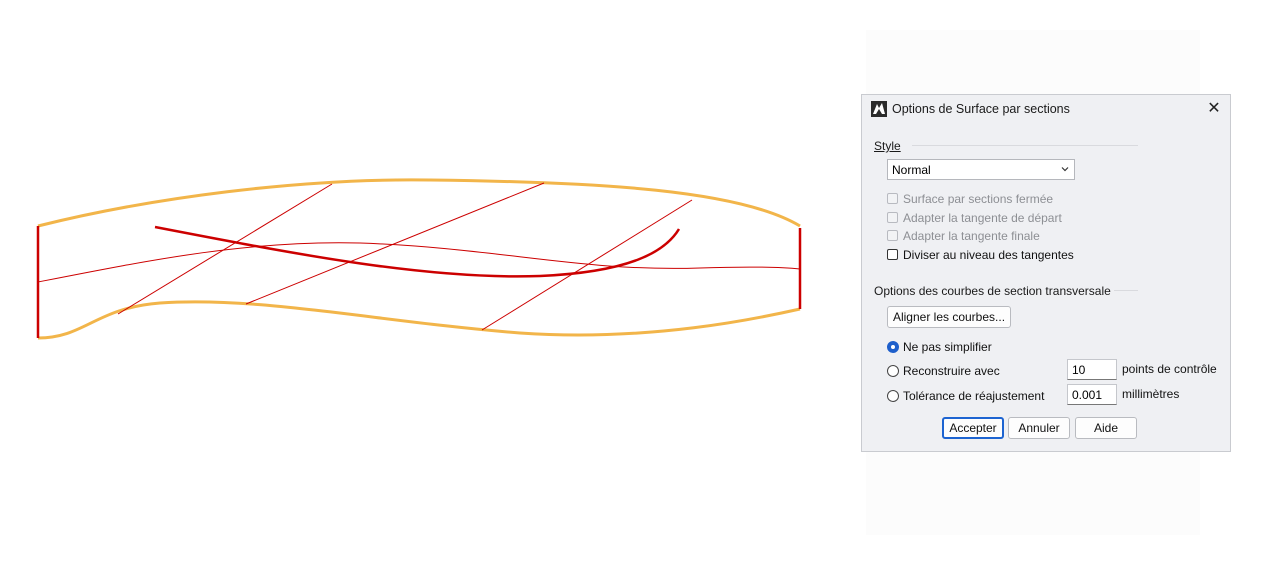 This screenshot has height=570, width=1279. I want to click on title-bar: Options de Surface par sections ✕, so click(1046, 109).